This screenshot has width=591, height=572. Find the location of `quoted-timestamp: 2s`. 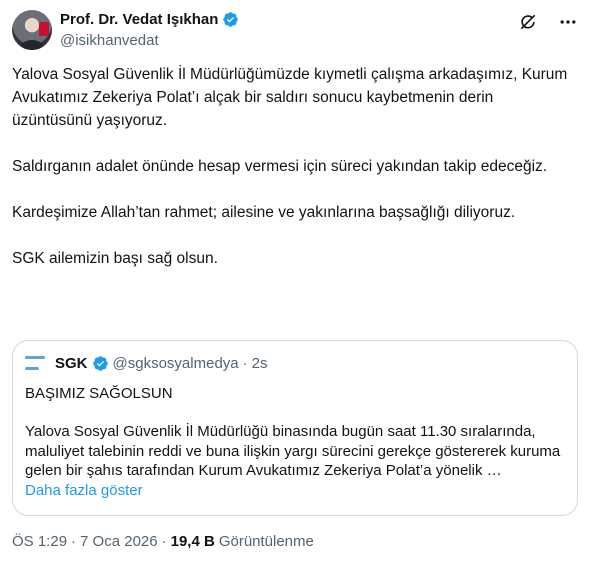

quoted-timestamp: 2s is located at coordinates (260, 363).